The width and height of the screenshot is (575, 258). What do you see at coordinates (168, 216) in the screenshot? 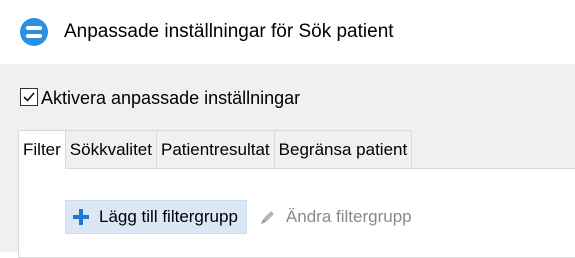
I see `add-filter-group-label: Lägg till filtergrupp` at bounding box center [168, 216].